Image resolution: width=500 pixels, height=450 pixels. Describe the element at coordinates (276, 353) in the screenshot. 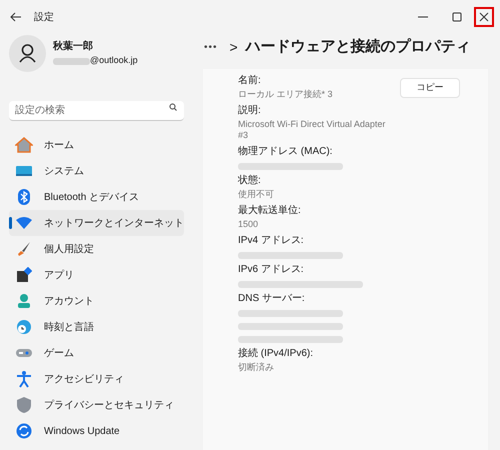

I see `property-label: 接続 (IPv4/IPv6):` at that location.